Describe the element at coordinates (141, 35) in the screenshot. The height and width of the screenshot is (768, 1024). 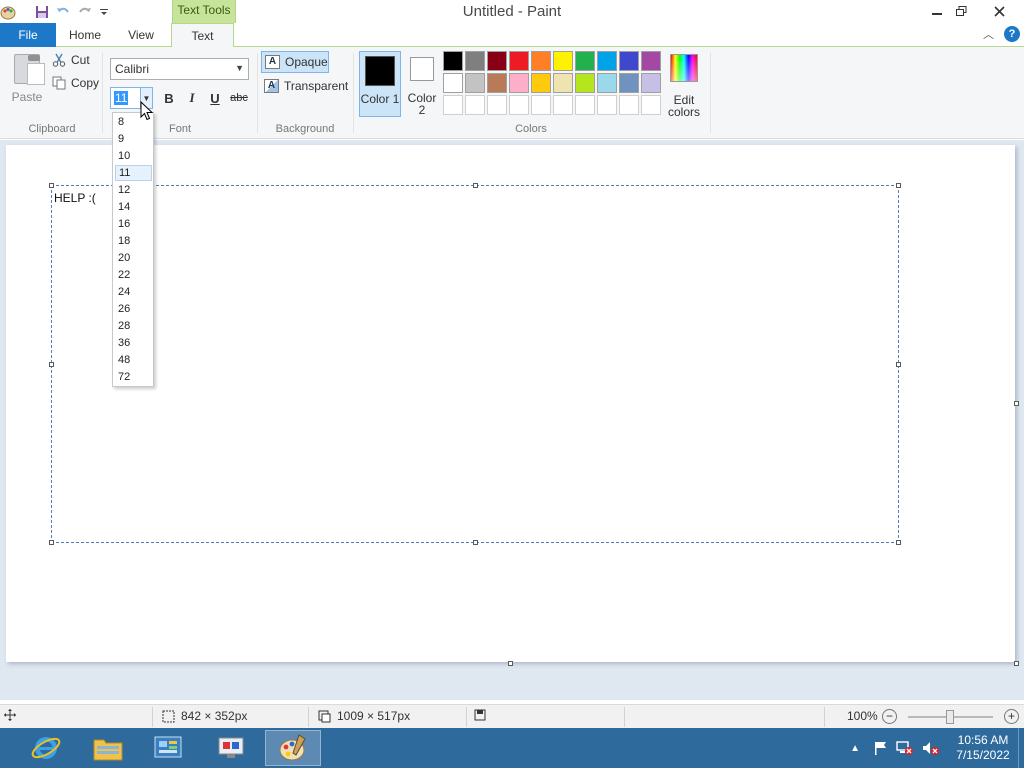
I see `tab-view: View` at that location.